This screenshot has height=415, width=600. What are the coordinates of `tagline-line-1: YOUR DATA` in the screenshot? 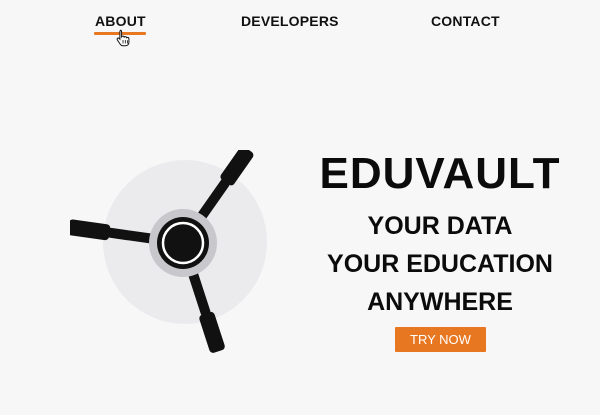 It's located at (440, 226).